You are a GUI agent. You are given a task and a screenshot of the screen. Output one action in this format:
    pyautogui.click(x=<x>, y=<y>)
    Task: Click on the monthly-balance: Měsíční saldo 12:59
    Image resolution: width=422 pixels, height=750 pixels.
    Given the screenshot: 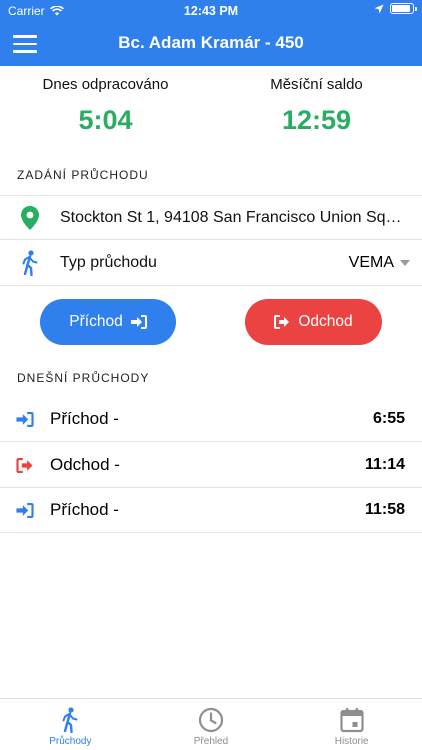 What is the action you would take?
    pyautogui.click(x=316, y=106)
    